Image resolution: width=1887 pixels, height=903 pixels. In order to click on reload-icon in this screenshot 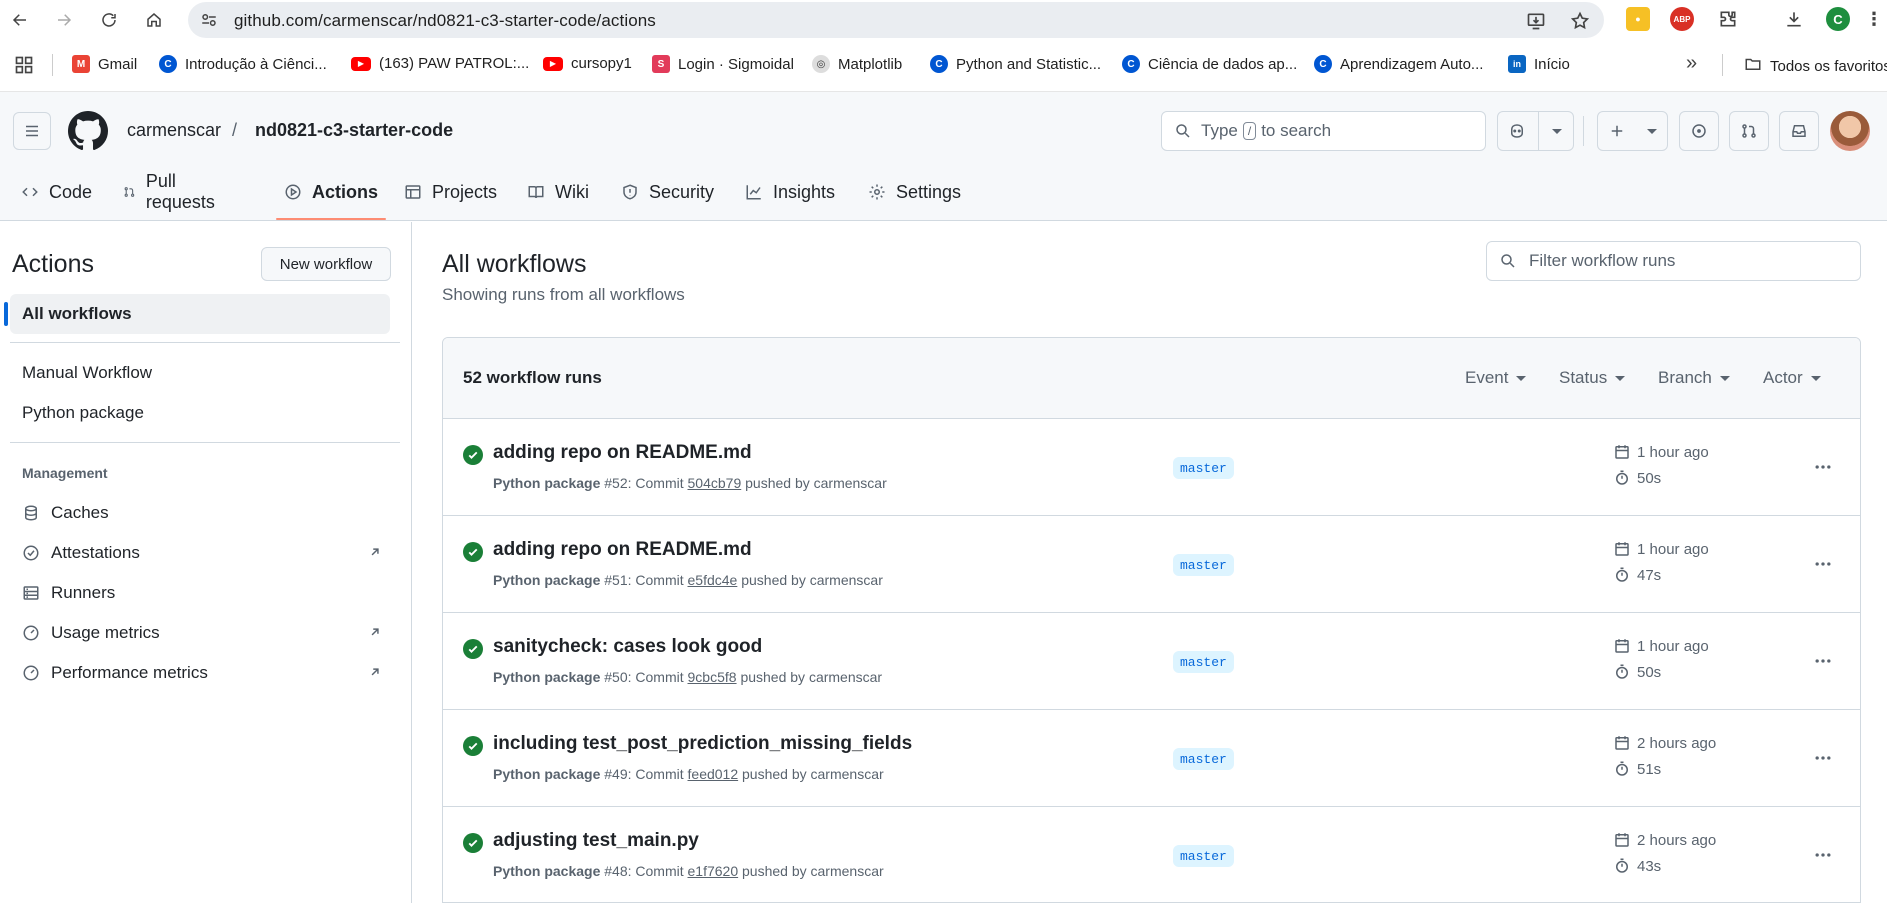, I will do `click(109, 20)`.